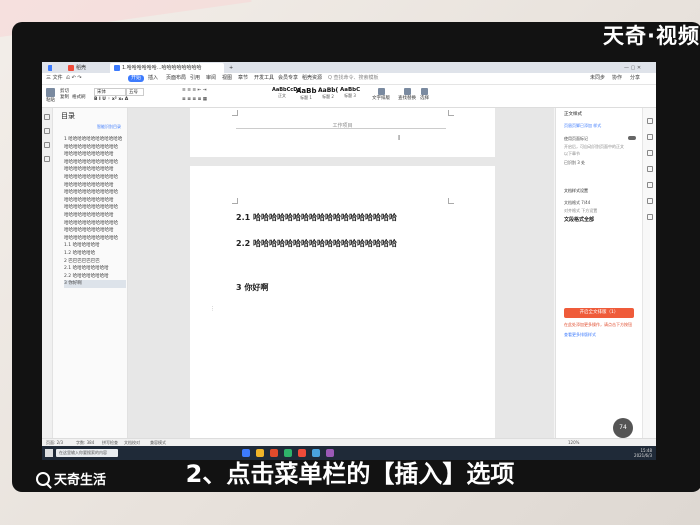  I want to click on style-heading-1: AaBb 标题 1, so click(306, 96).